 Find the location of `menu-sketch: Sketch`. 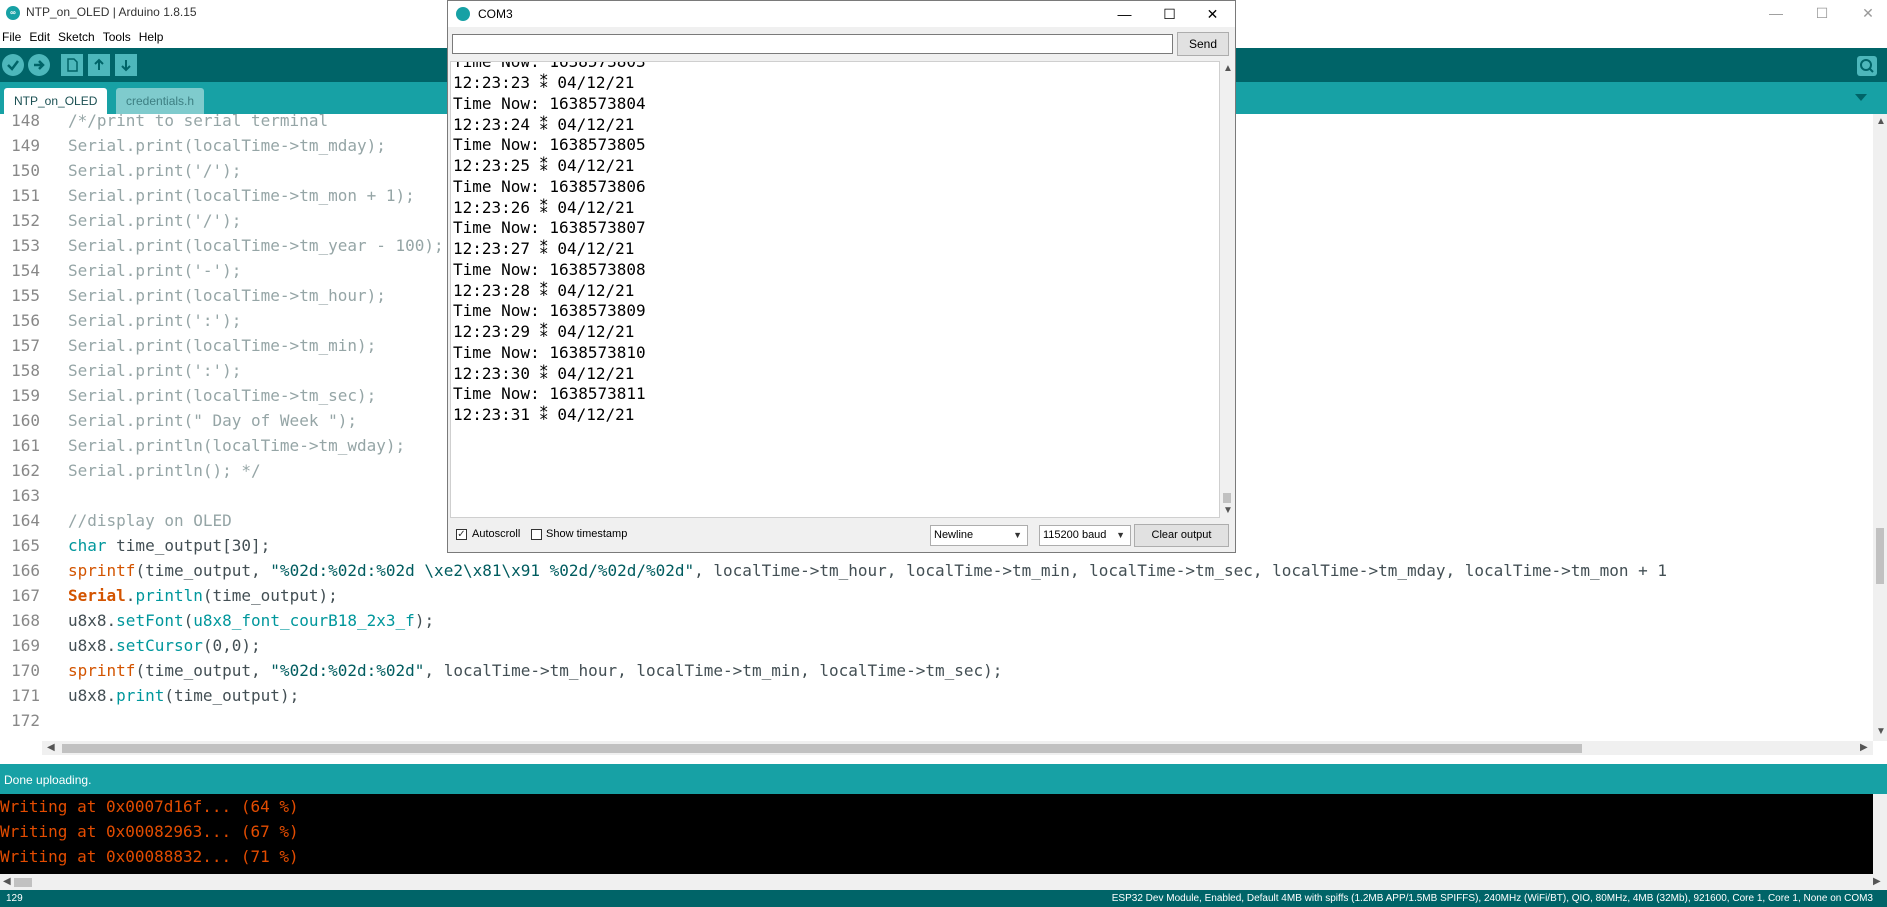

menu-sketch: Sketch is located at coordinates (76, 35).